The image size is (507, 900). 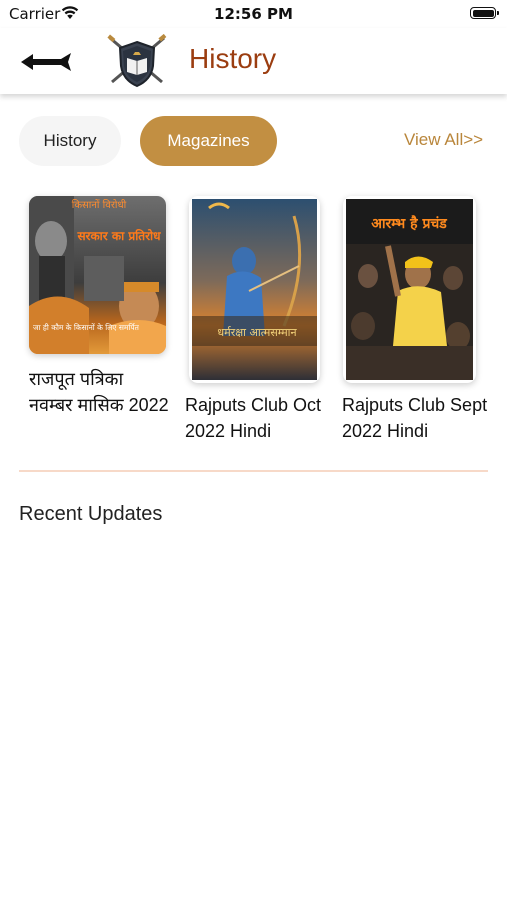 I want to click on cover-1-text-mid: सरकार का प्रतिरोध, so click(x=118, y=236).